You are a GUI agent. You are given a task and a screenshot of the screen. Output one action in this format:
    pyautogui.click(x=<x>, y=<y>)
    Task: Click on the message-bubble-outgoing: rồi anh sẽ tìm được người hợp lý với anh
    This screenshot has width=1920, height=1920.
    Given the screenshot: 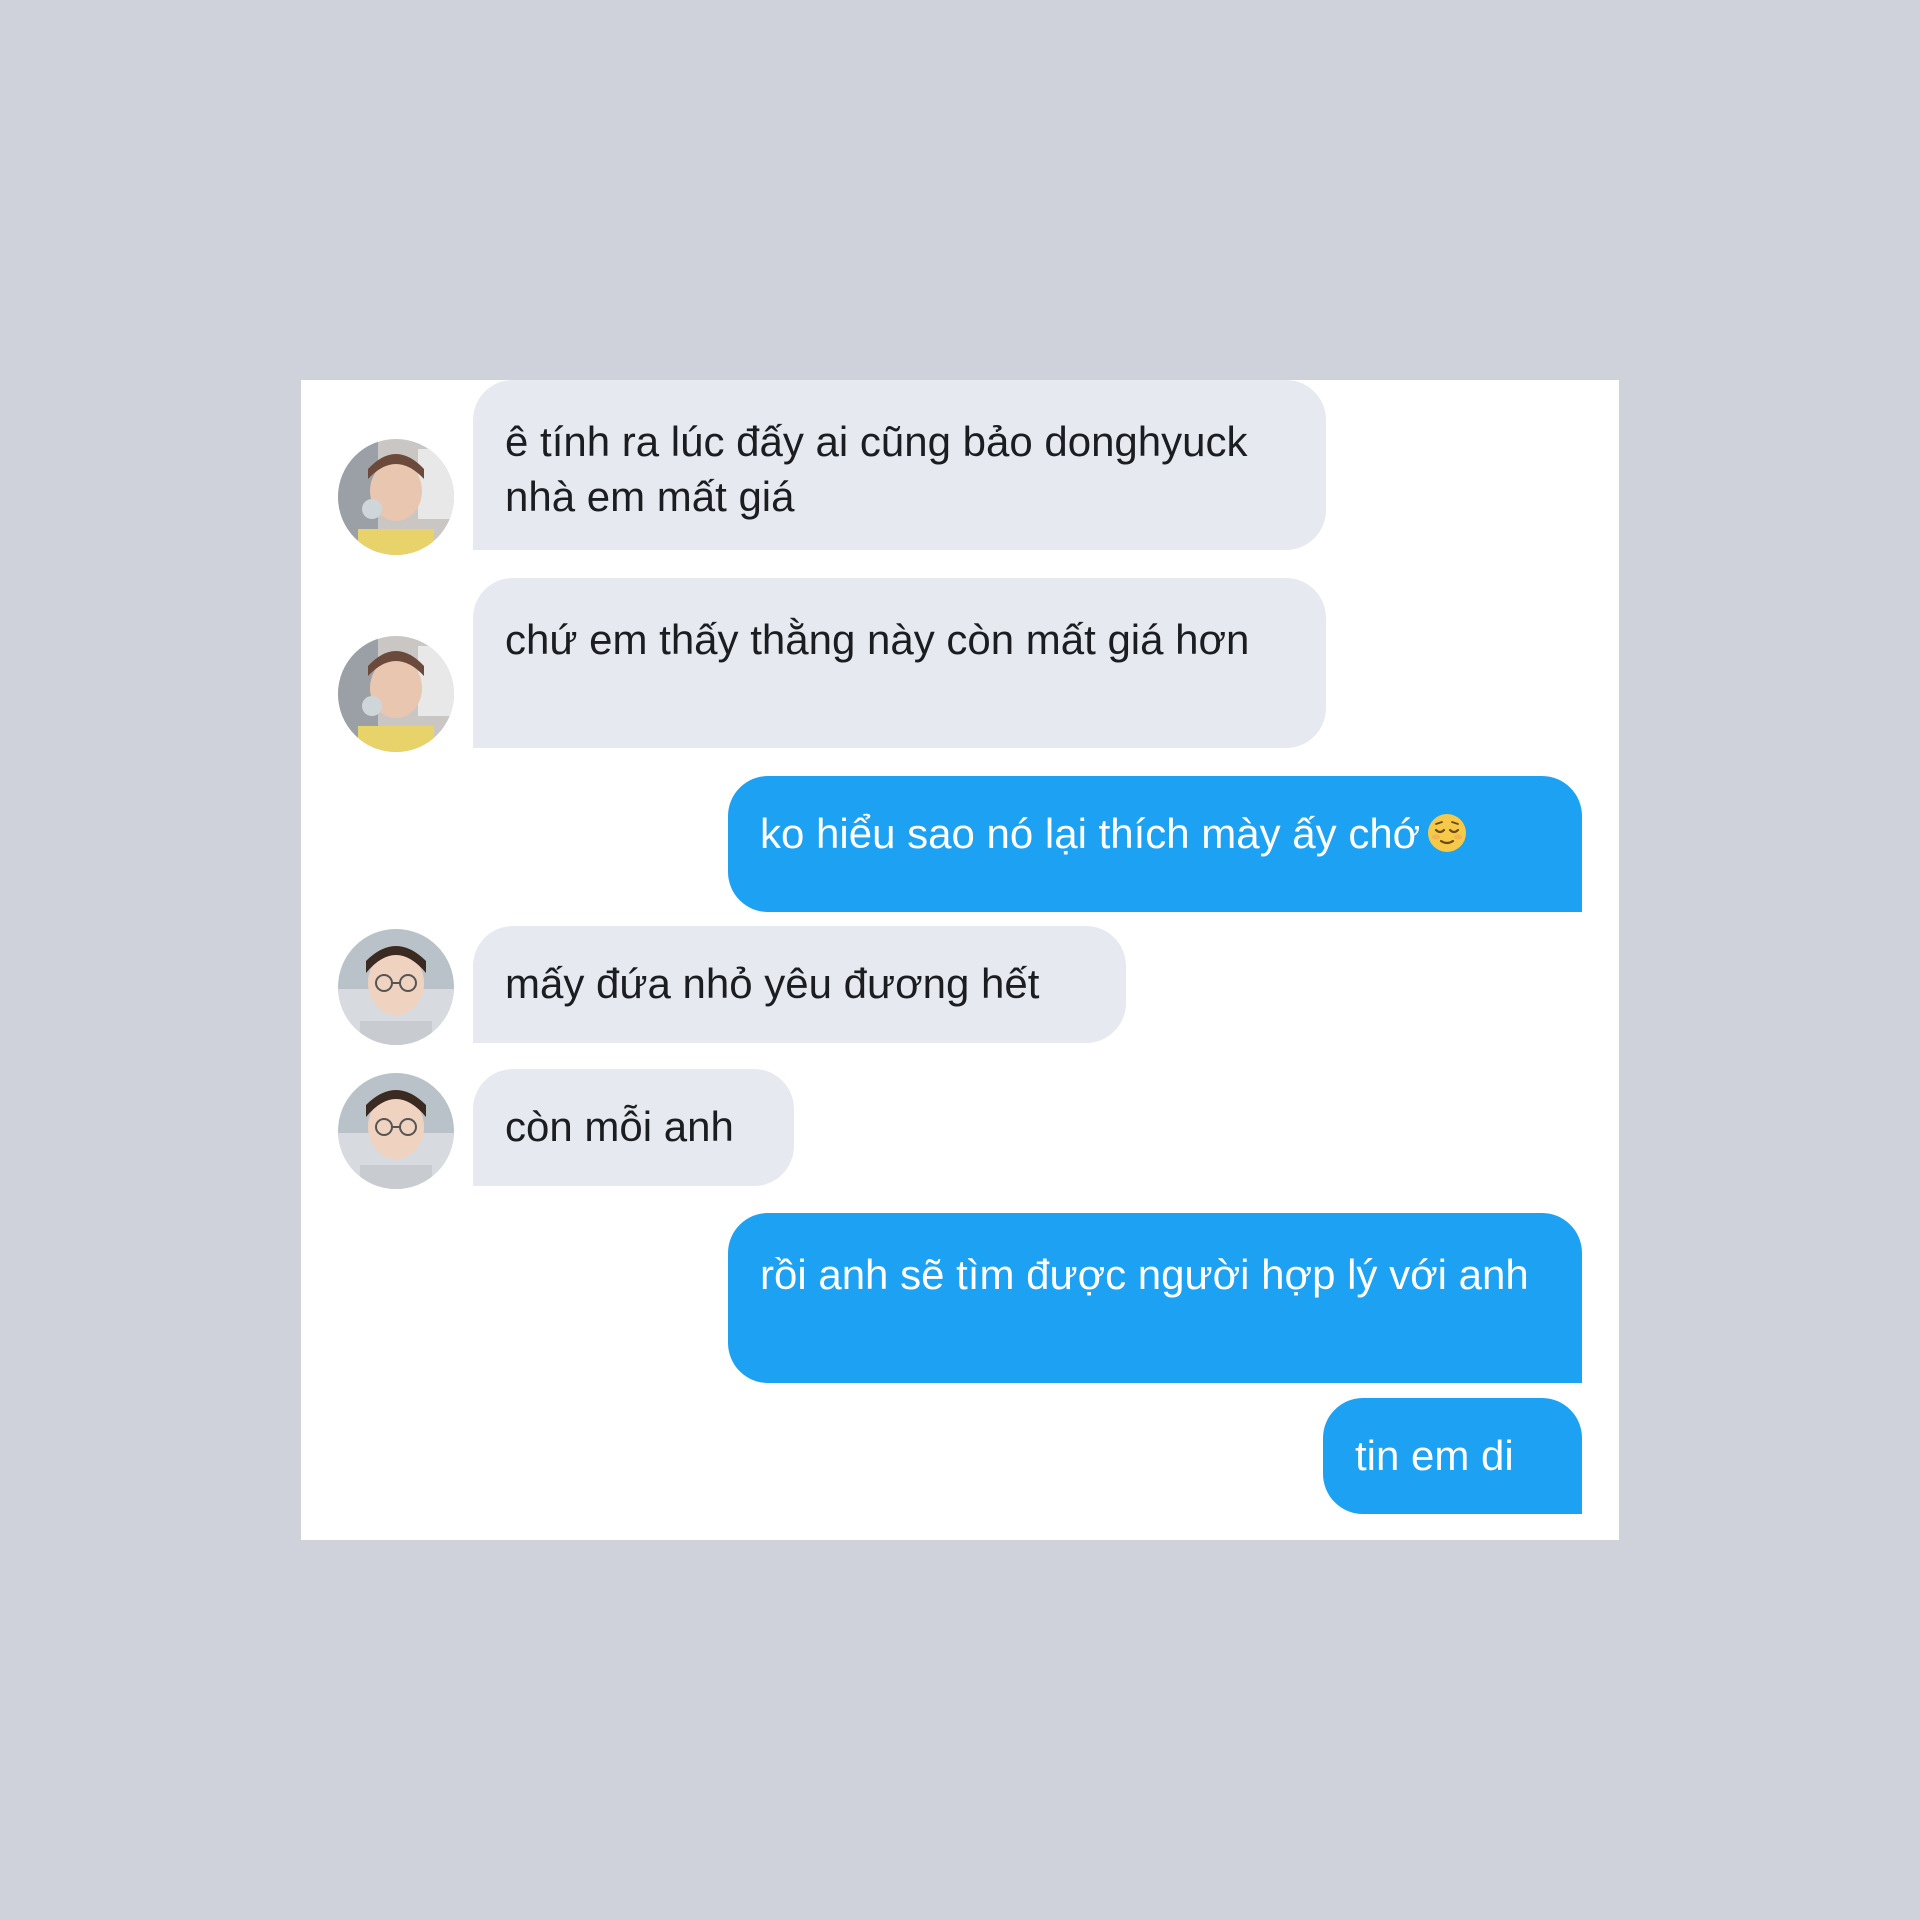 What is the action you would take?
    pyautogui.click(x=1155, y=1298)
    